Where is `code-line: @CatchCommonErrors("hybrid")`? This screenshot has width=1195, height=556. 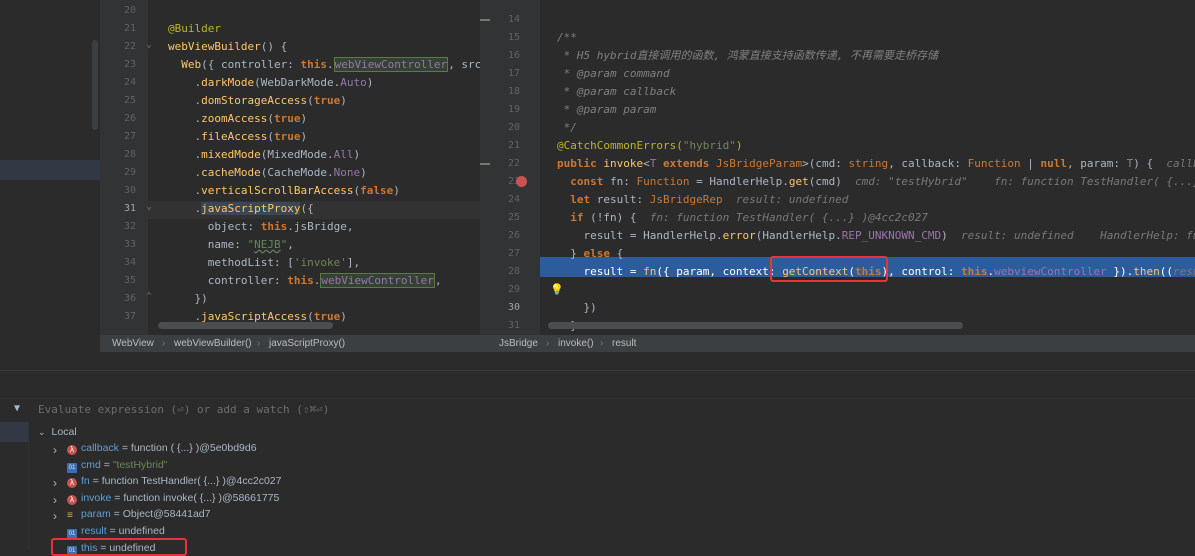 code-line: @CatchCommonErrors("hybrid") is located at coordinates (649, 146).